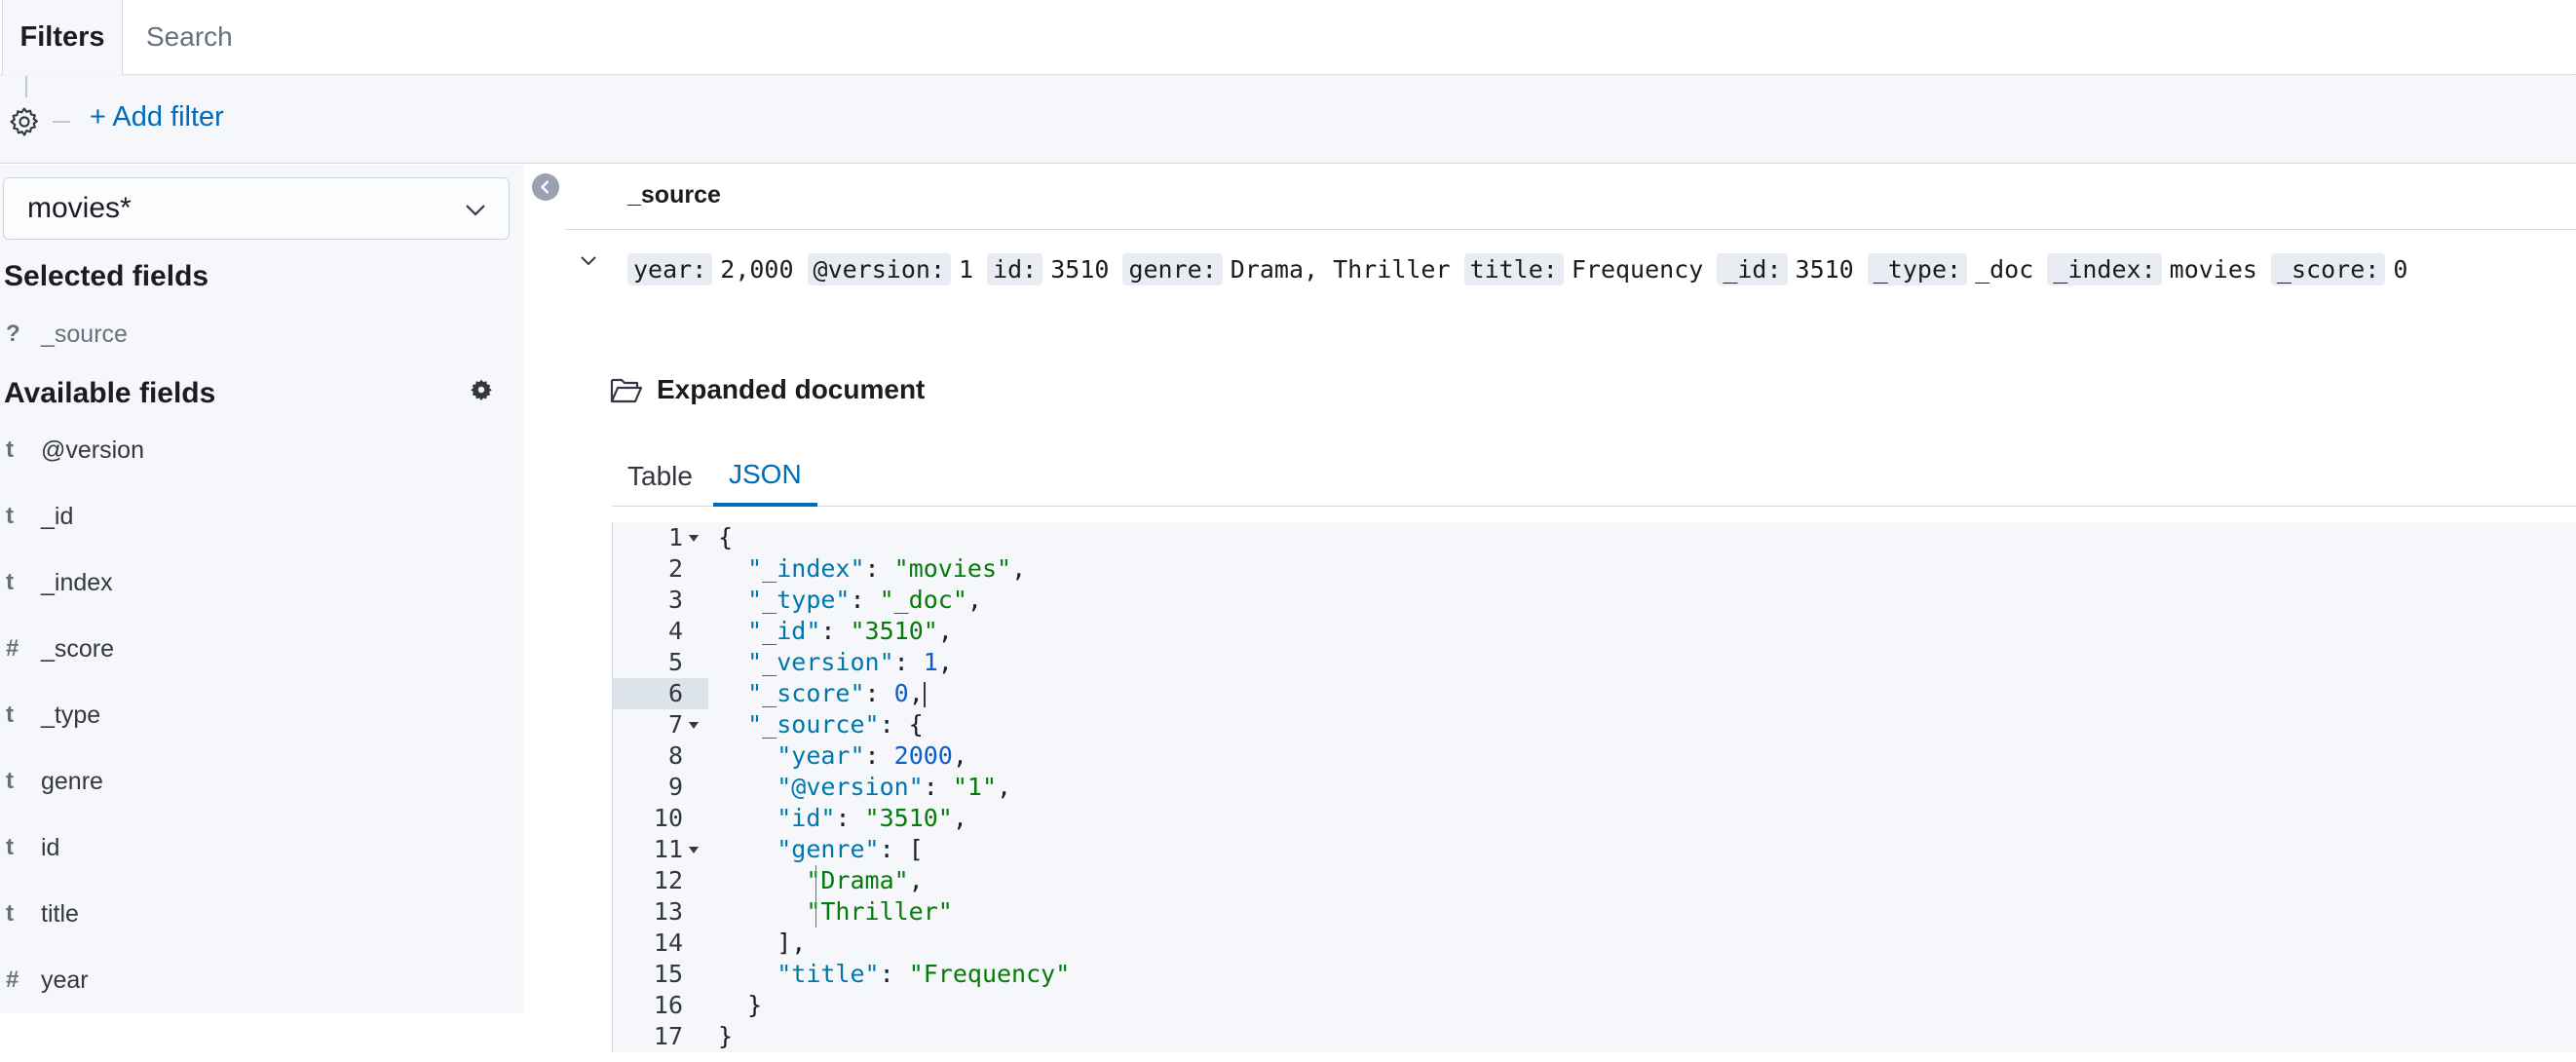  I want to click on field-name: _index, so click(77, 582).